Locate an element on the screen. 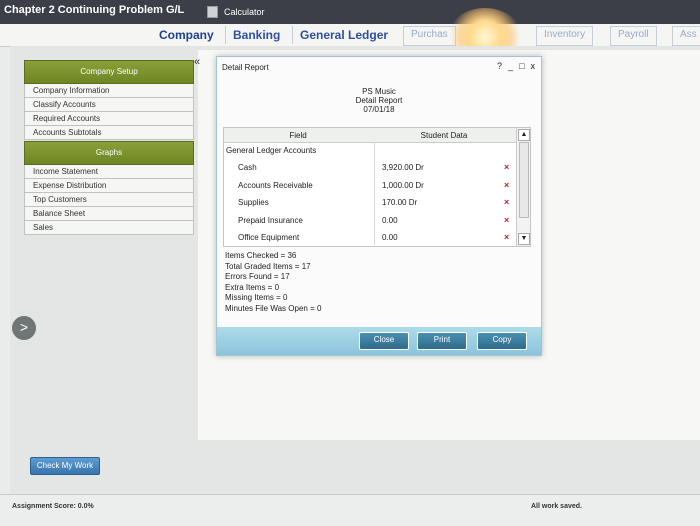 This screenshot has height=526, width=700. sidebar-item-income-statement: Income Statement is located at coordinates (109, 172).